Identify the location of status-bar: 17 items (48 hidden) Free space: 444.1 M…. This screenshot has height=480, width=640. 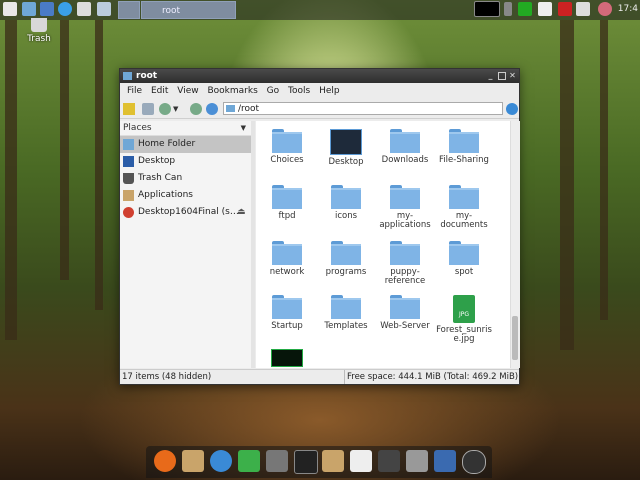
(319, 376).